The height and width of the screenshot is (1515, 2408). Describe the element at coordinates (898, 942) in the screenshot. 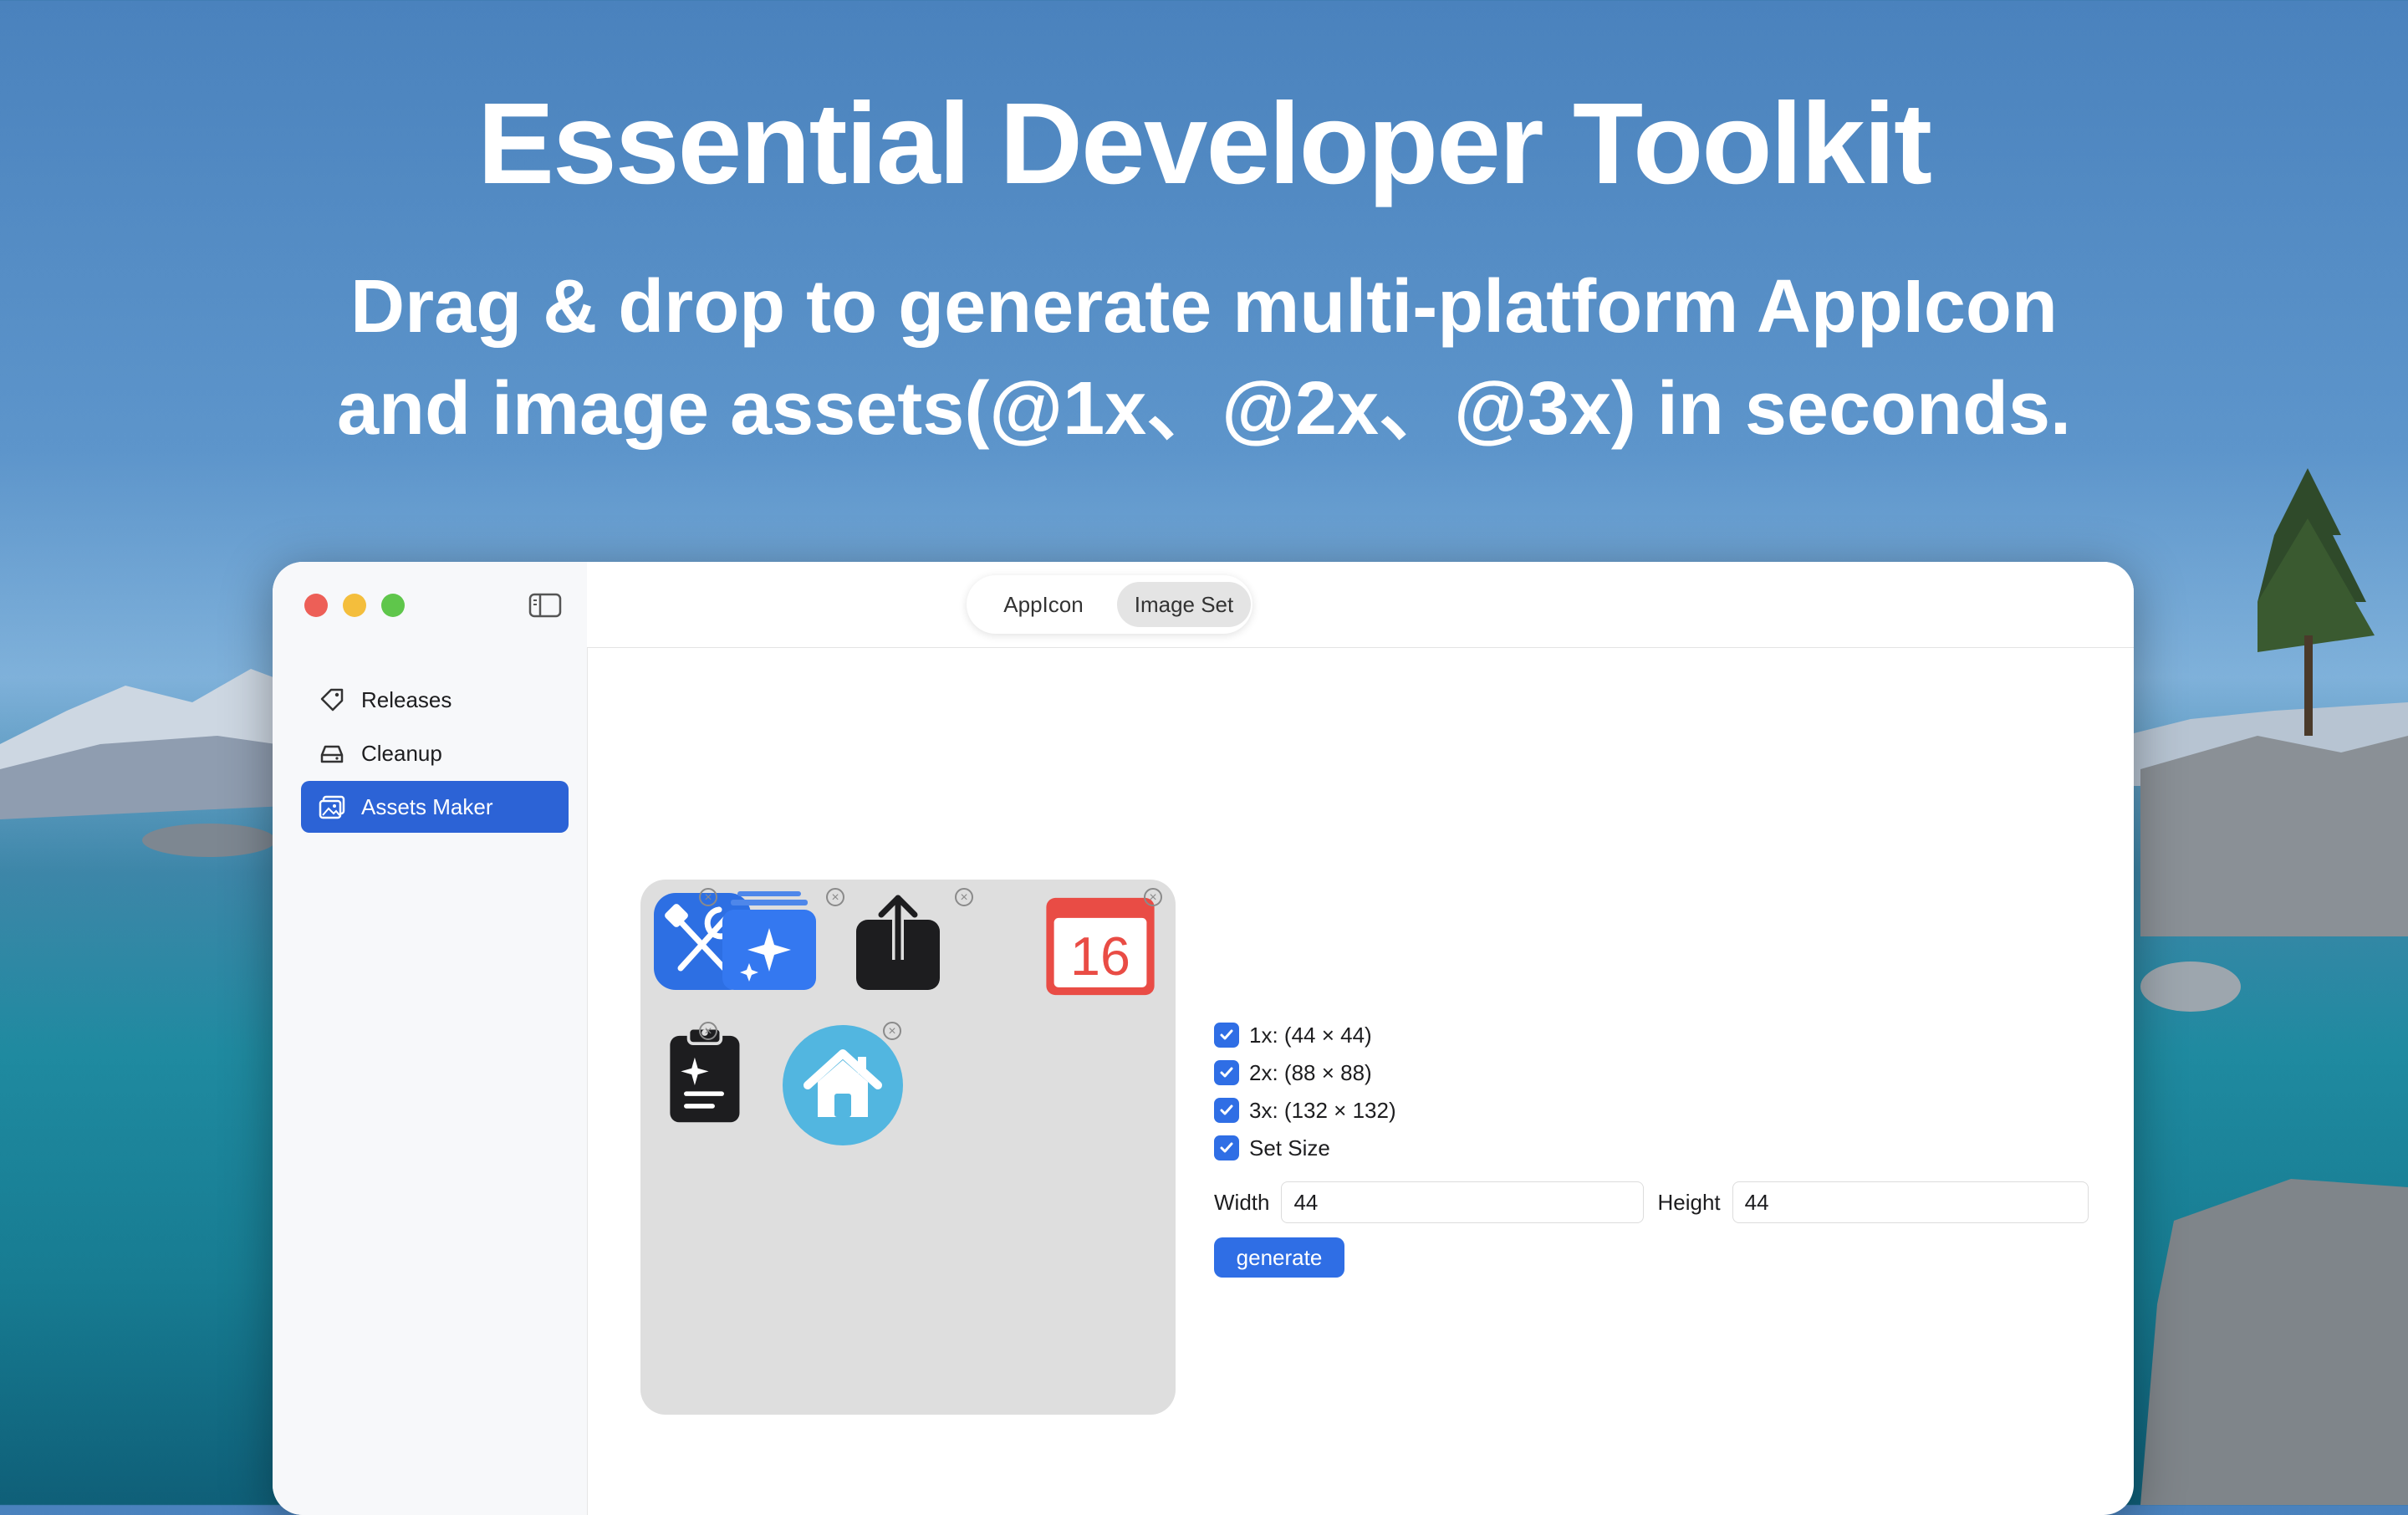

I see `share-up-icon` at that location.